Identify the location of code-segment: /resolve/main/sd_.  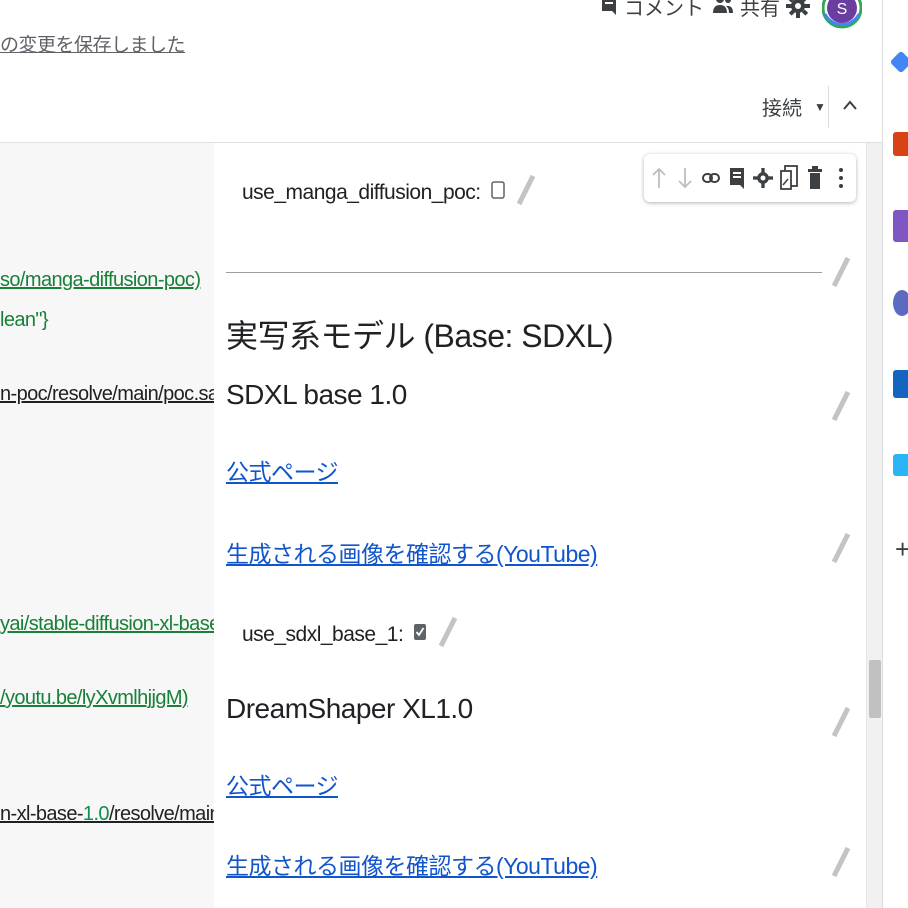
(161, 814).